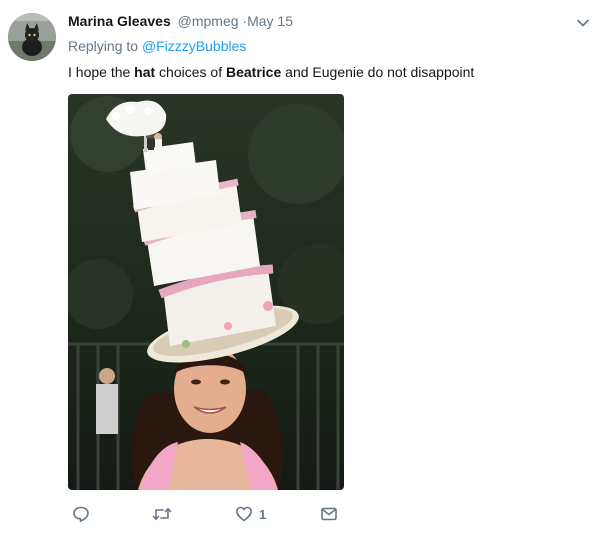 The width and height of the screenshot is (600, 534). Describe the element at coordinates (208, 514) in the screenshot. I see `tweet-actions: 1` at that location.